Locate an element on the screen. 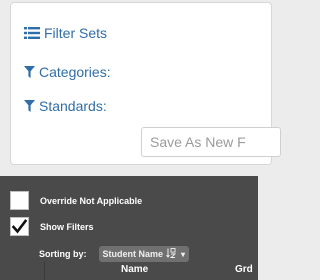 Image resolution: width=320 pixels, height=280 pixels. categories-filter: Categories: is located at coordinates (67, 72).